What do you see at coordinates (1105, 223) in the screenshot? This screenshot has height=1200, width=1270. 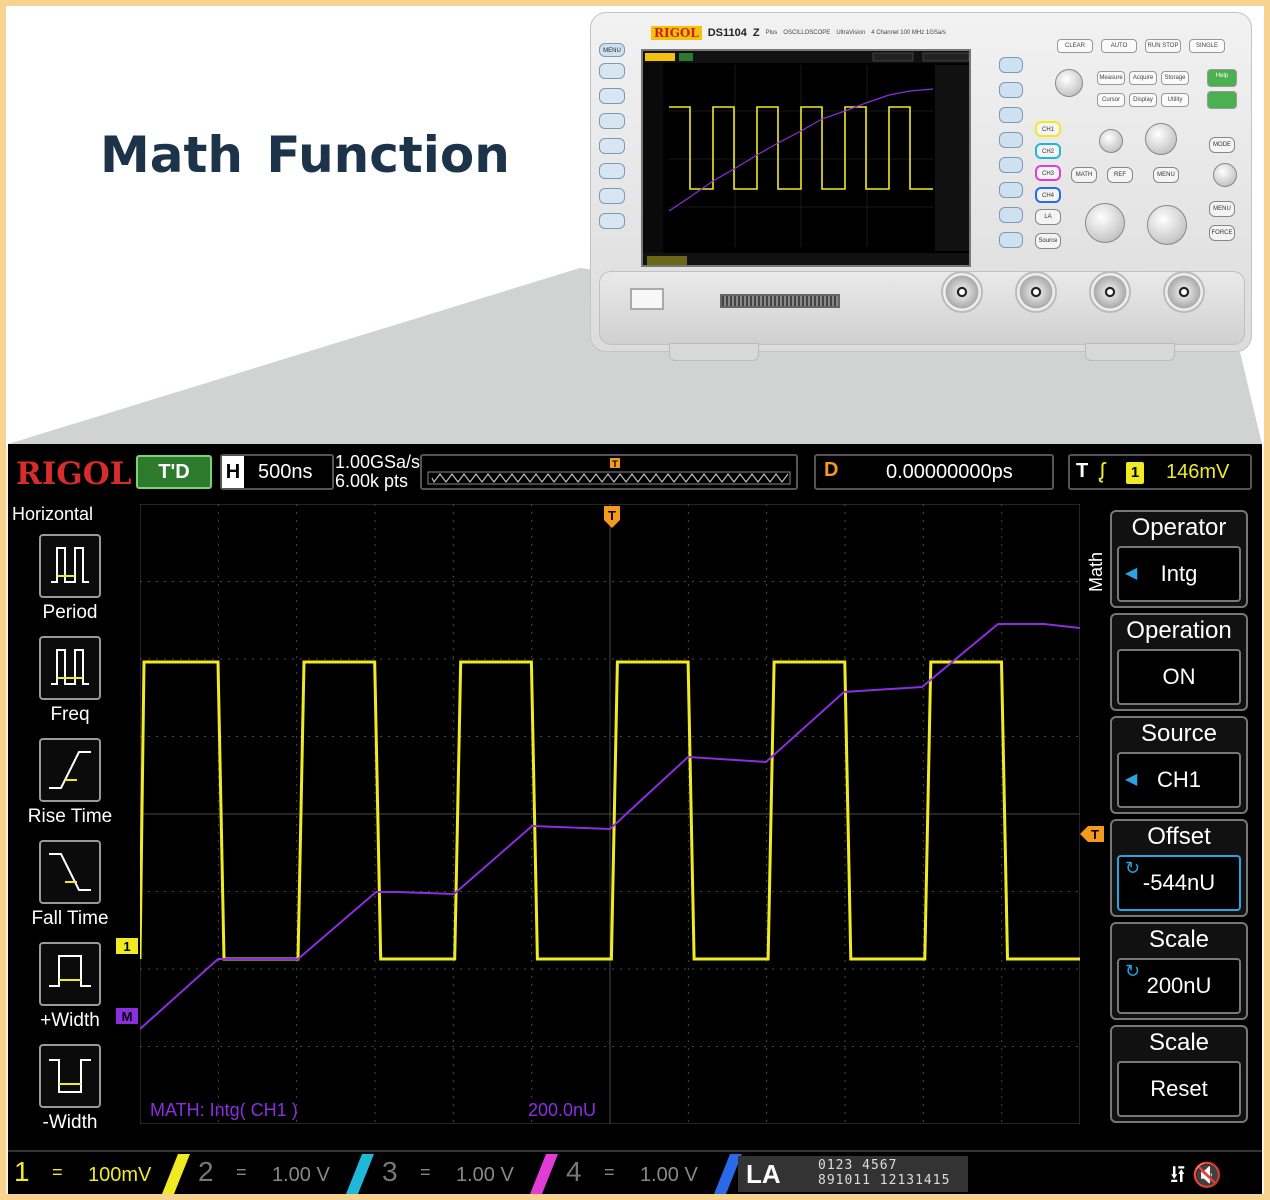 I see `vertical-scale-knob` at bounding box center [1105, 223].